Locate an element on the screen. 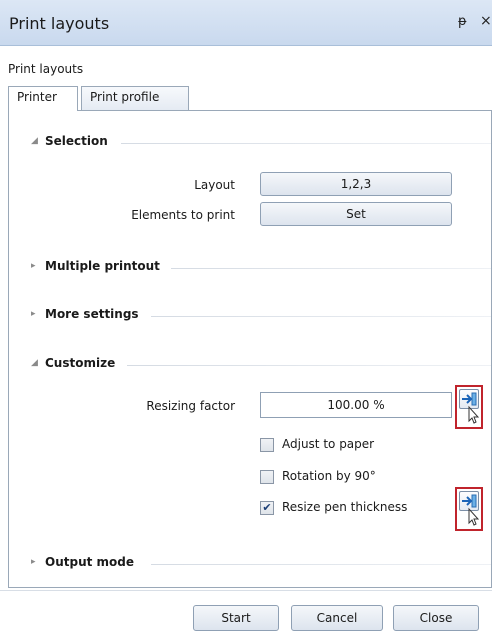  pin-icon: ᵽ is located at coordinates (462, 21).